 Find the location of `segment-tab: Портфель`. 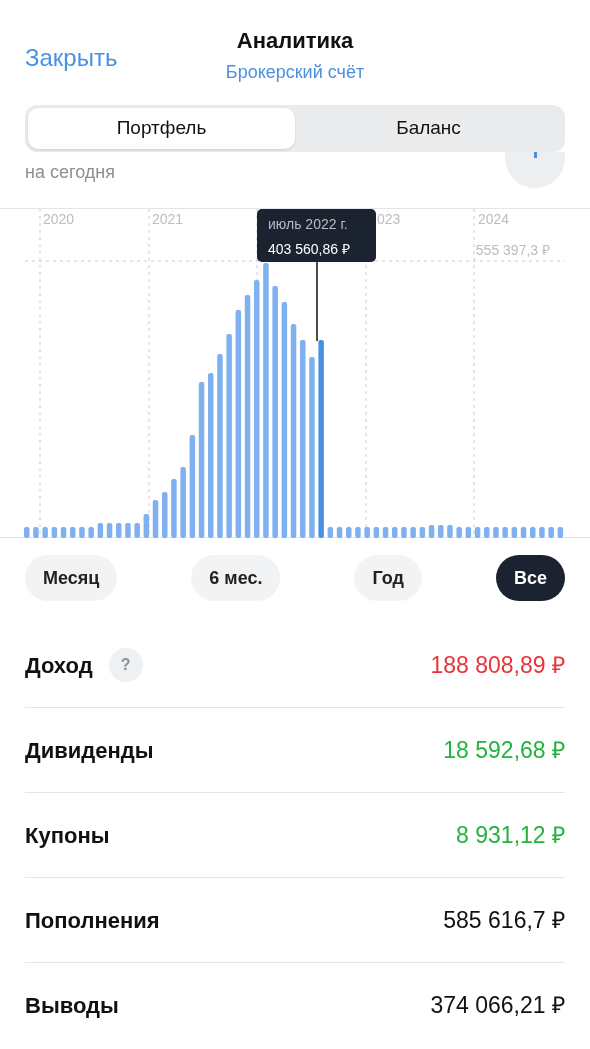

segment-tab: Портфель is located at coordinates (161, 128).